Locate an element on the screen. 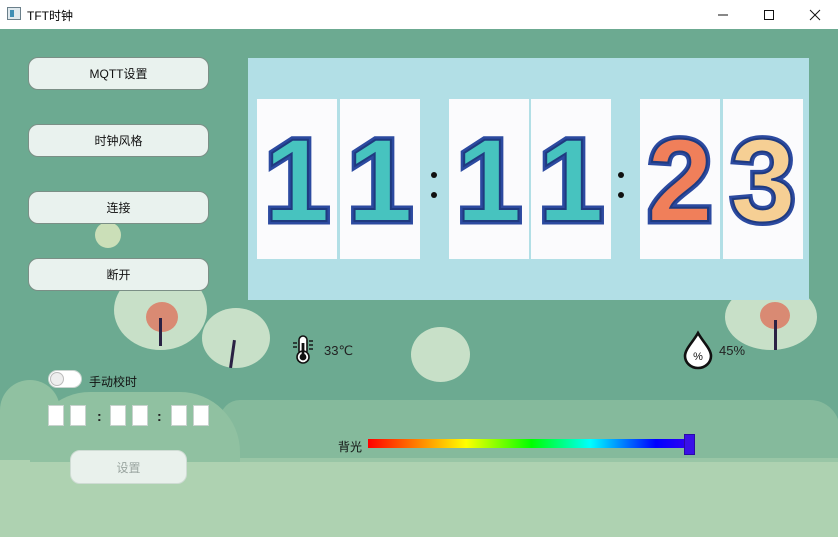 The width and height of the screenshot is (838, 537). digit-text: 3 is located at coordinates (763, 181).